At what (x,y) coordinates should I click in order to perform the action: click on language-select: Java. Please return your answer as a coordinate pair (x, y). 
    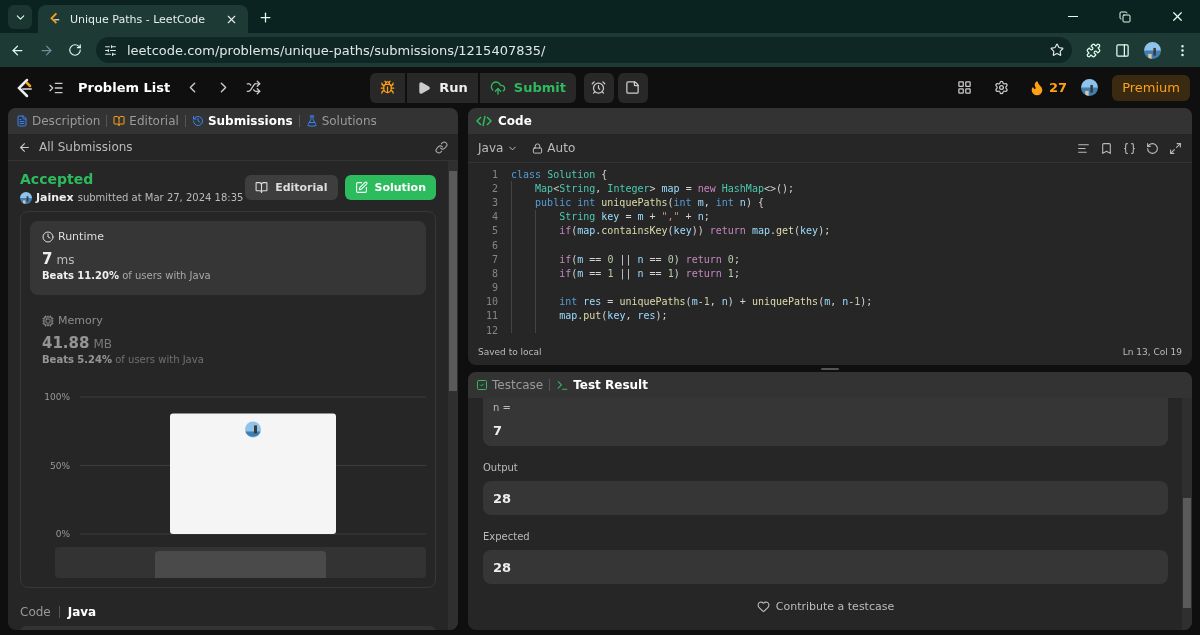
    Looking at the image, I should click on (491, 148).